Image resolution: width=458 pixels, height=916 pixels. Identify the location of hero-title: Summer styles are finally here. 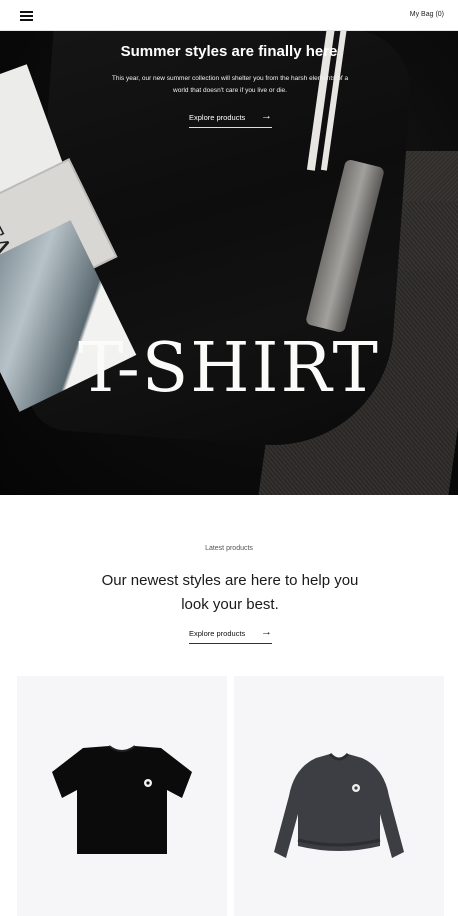
(229, 51).